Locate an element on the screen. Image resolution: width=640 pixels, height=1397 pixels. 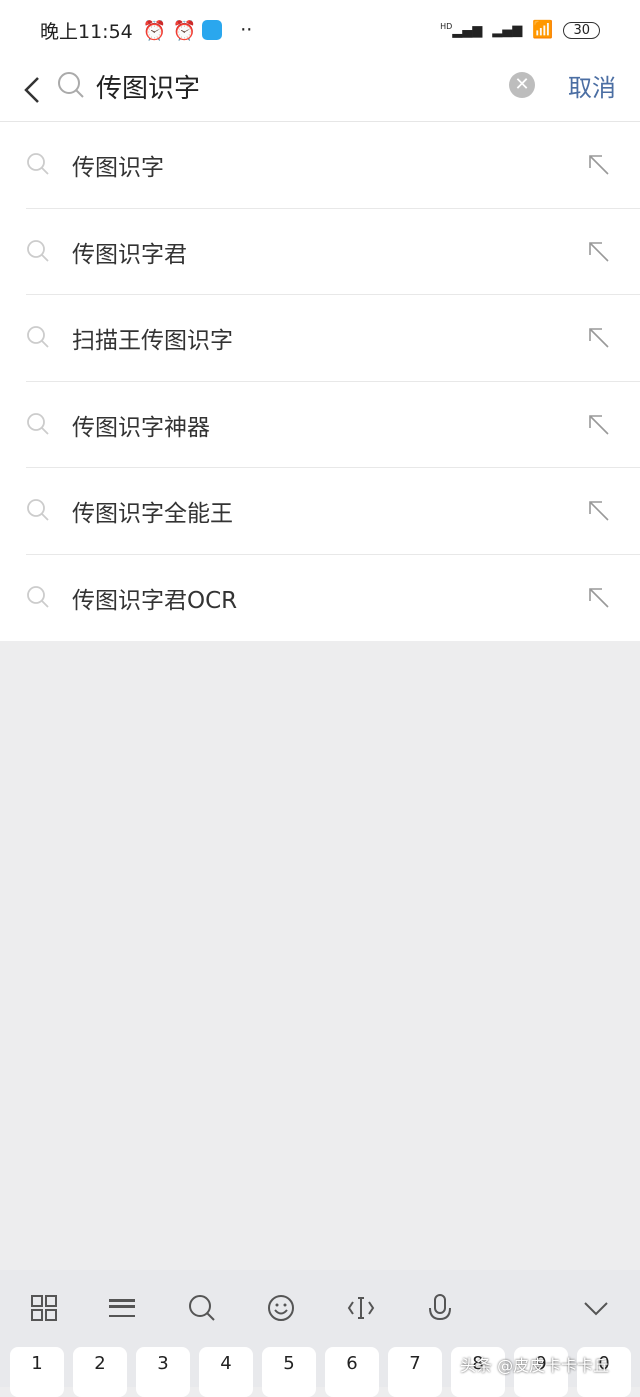
suggestion-text: 传图识字全能王 is located at coordinates (152, 514).